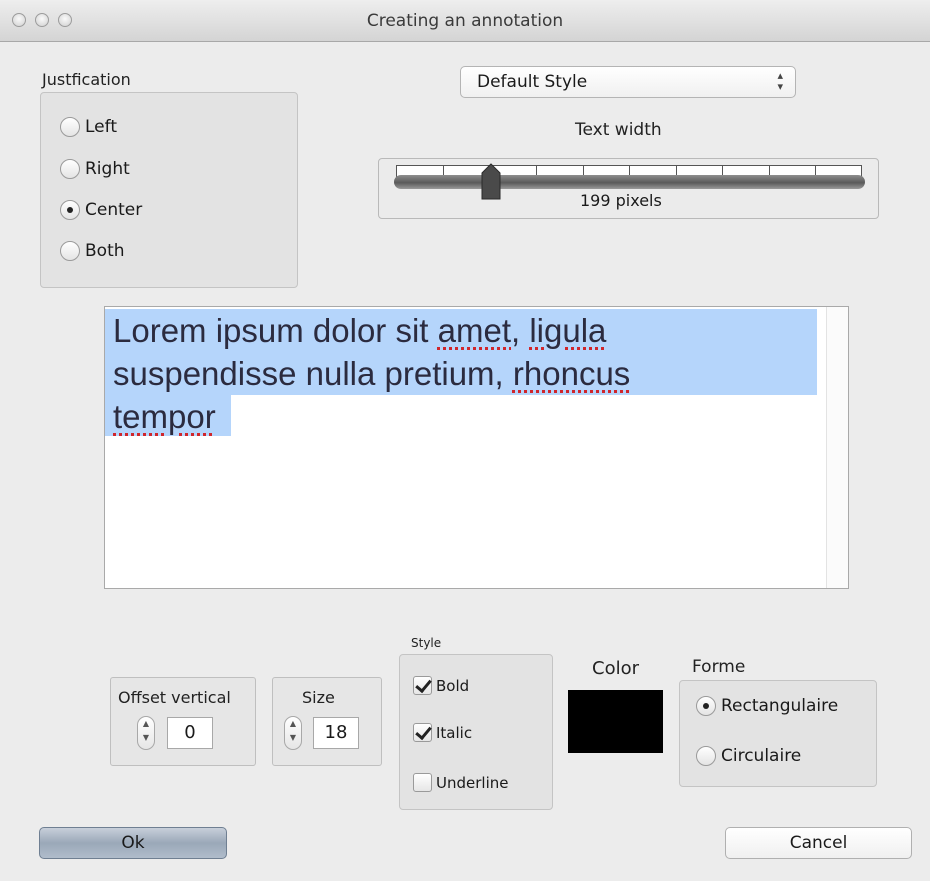 The image size is (930, 881). What do you see at coordinates (426, 643) in the screenshot?
I see `style-label: Style` at bounding box center [426, 643].